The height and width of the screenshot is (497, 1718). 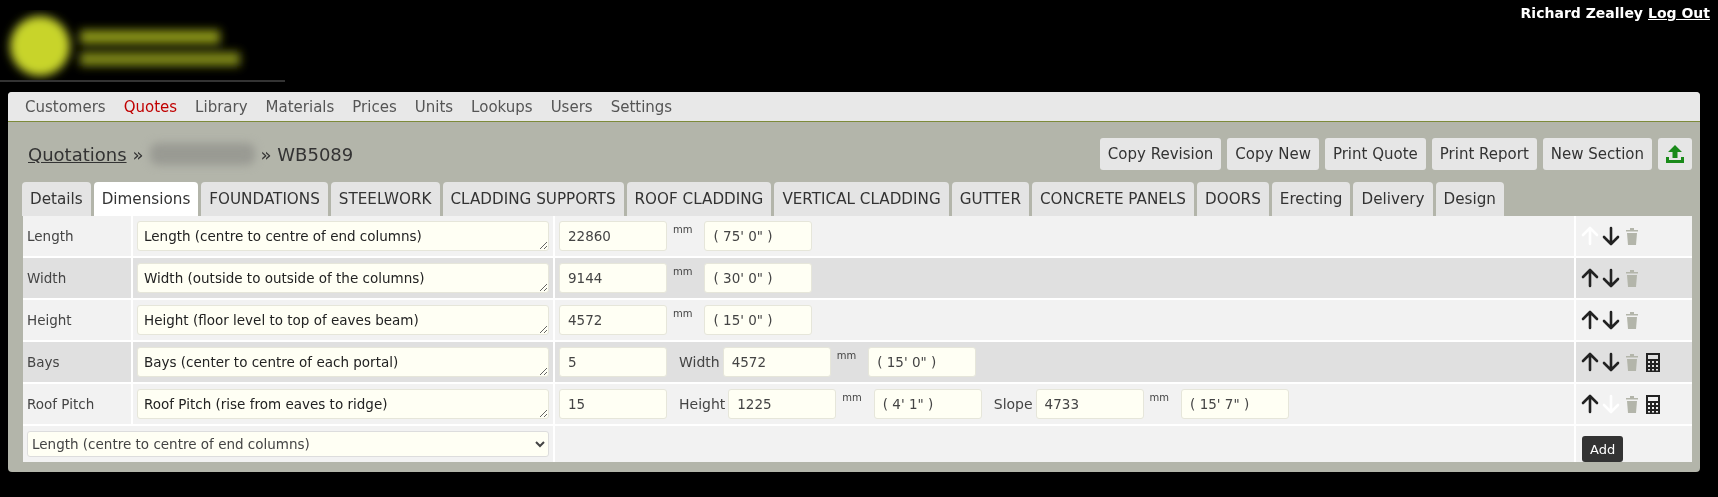 I want to click on tab: Erecting, so click(x=1311, y=199).